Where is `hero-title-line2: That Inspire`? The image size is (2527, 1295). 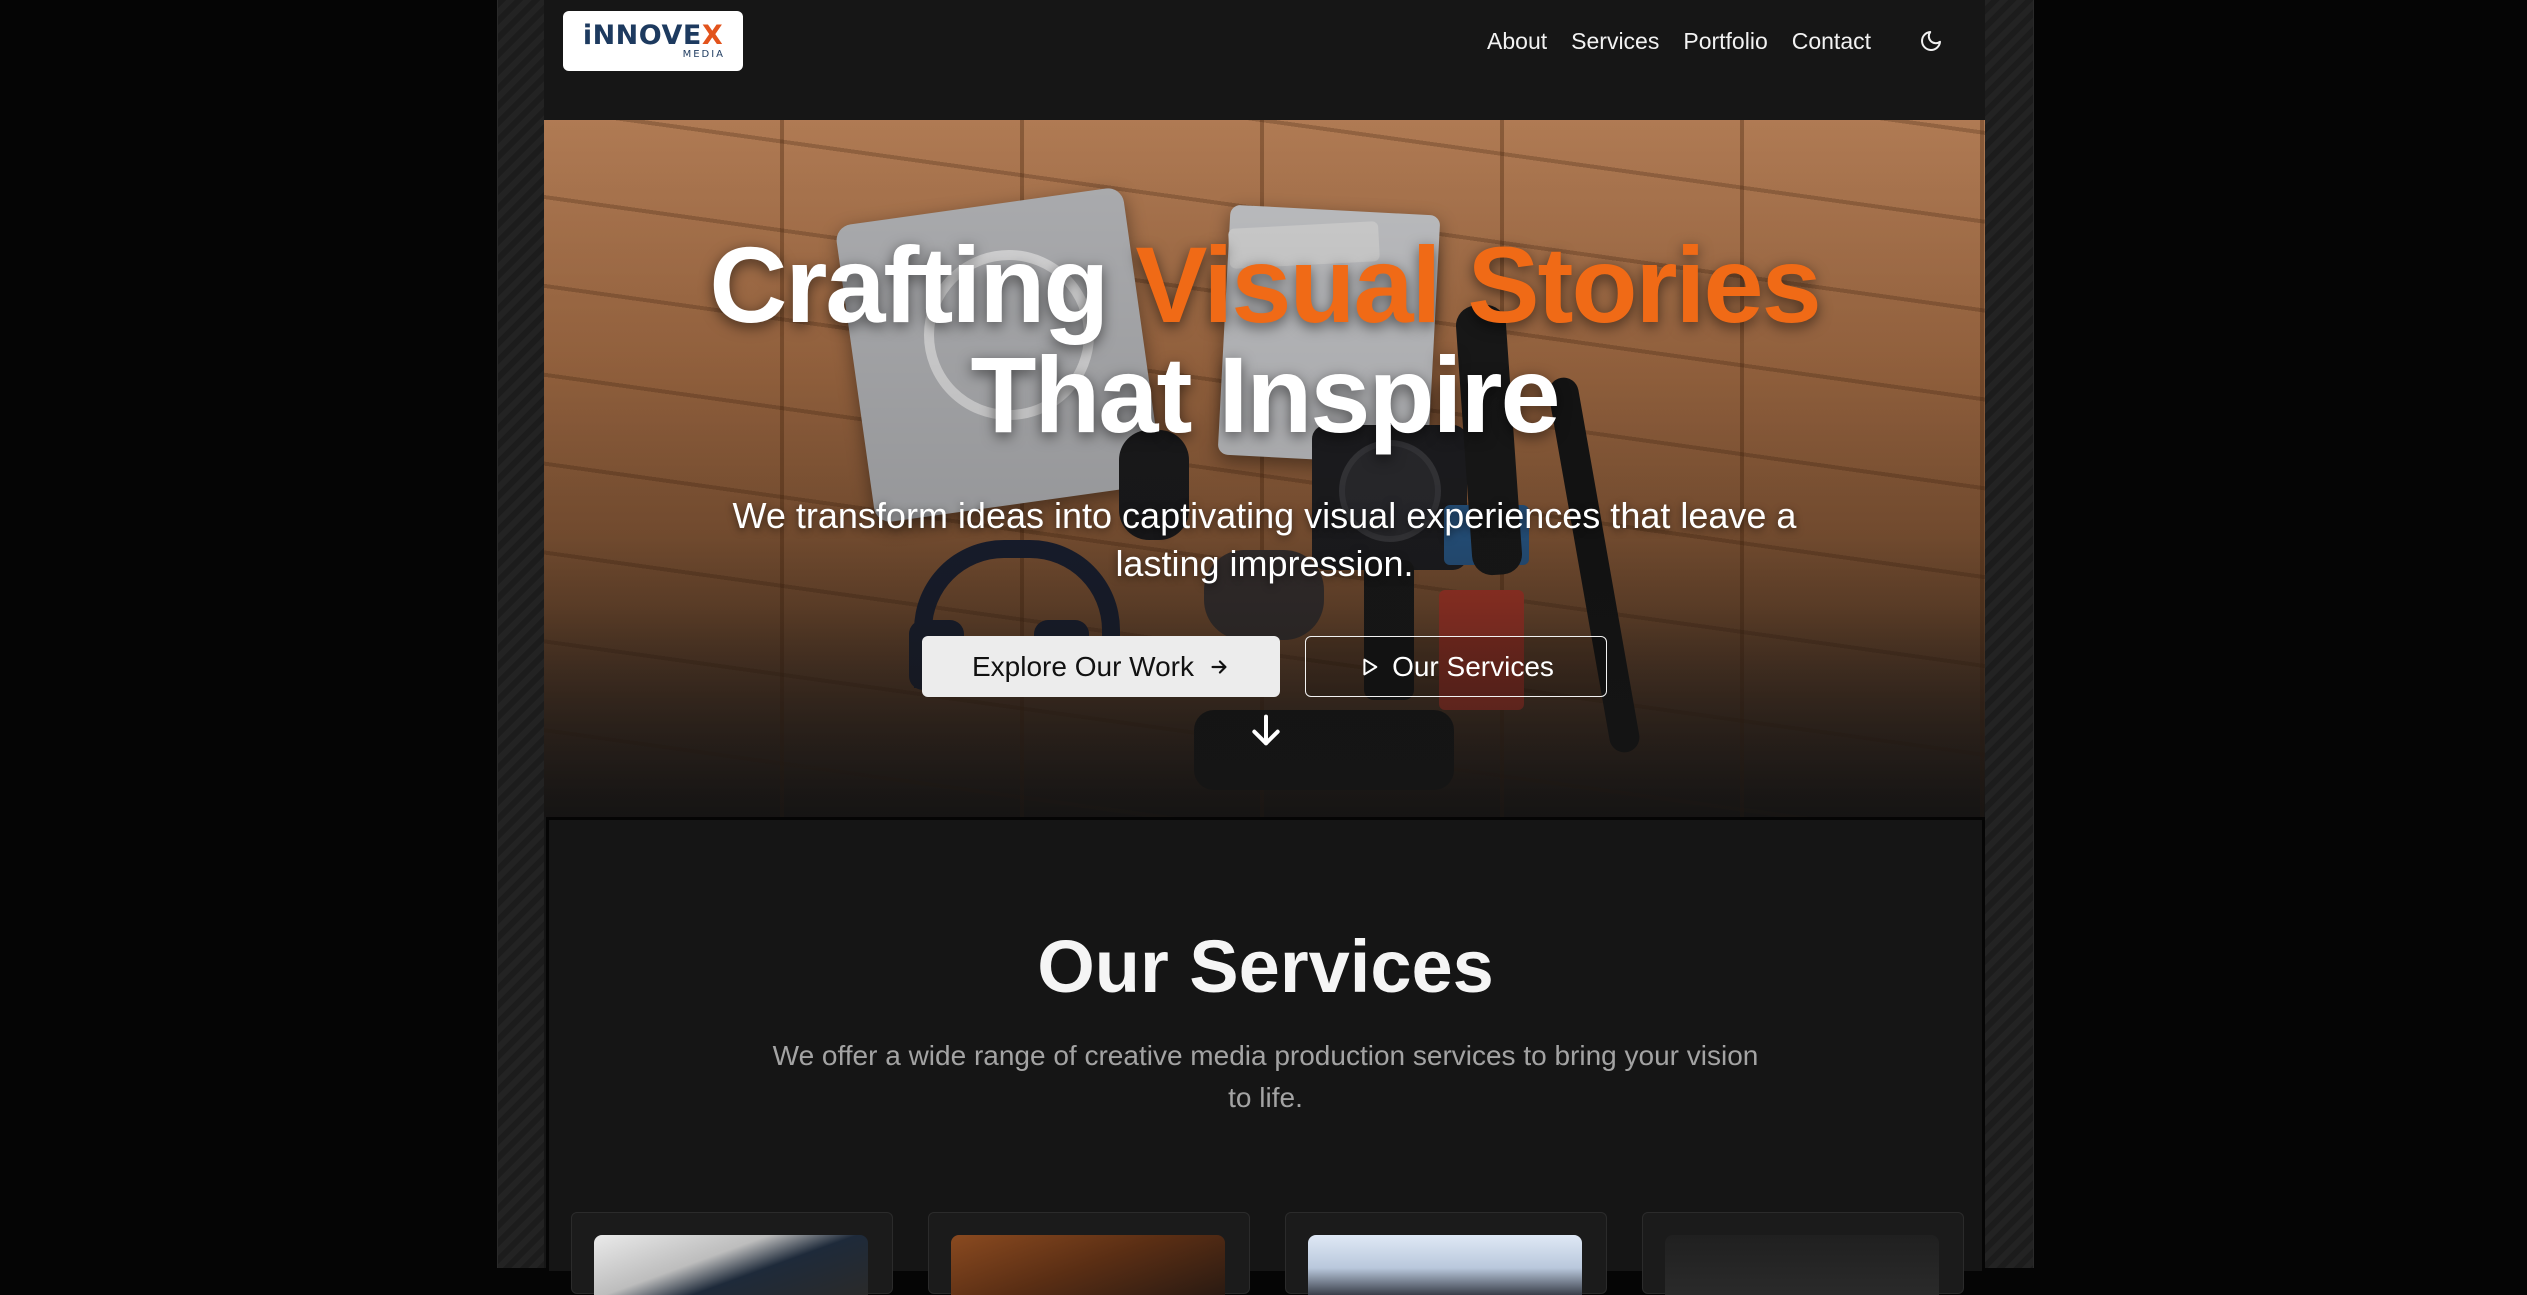 hero-title-line2: That Inspire is located at coordinates (1265, 394).